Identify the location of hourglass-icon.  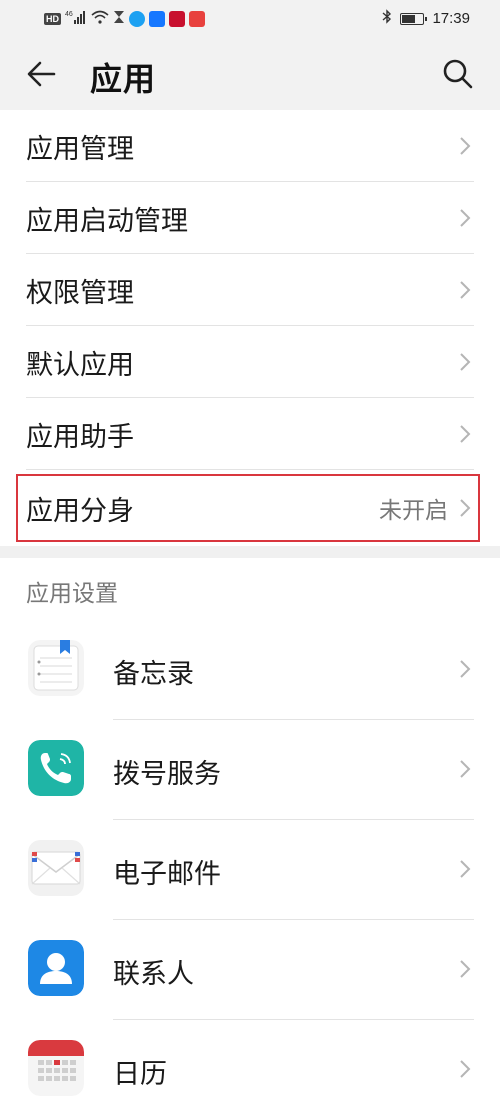
(119, 18).